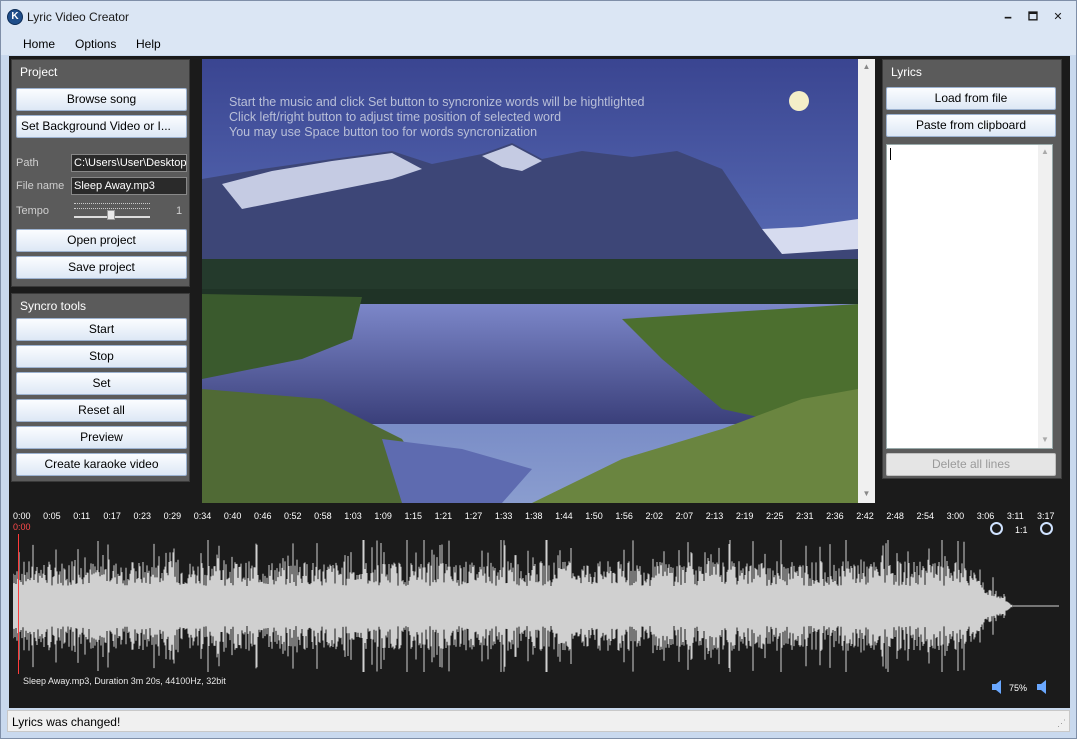 Image resolution: width=1077 pixels, height=739 pixels. I want to click on timeline-tick-label: 1:50, so click(594, 516).